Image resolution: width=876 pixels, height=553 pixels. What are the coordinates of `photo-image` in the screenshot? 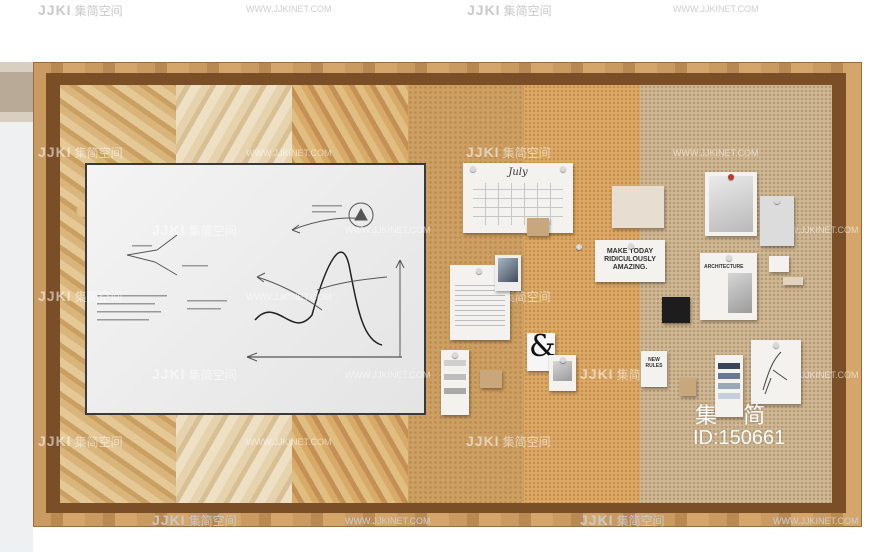 It's located at (508, 270).